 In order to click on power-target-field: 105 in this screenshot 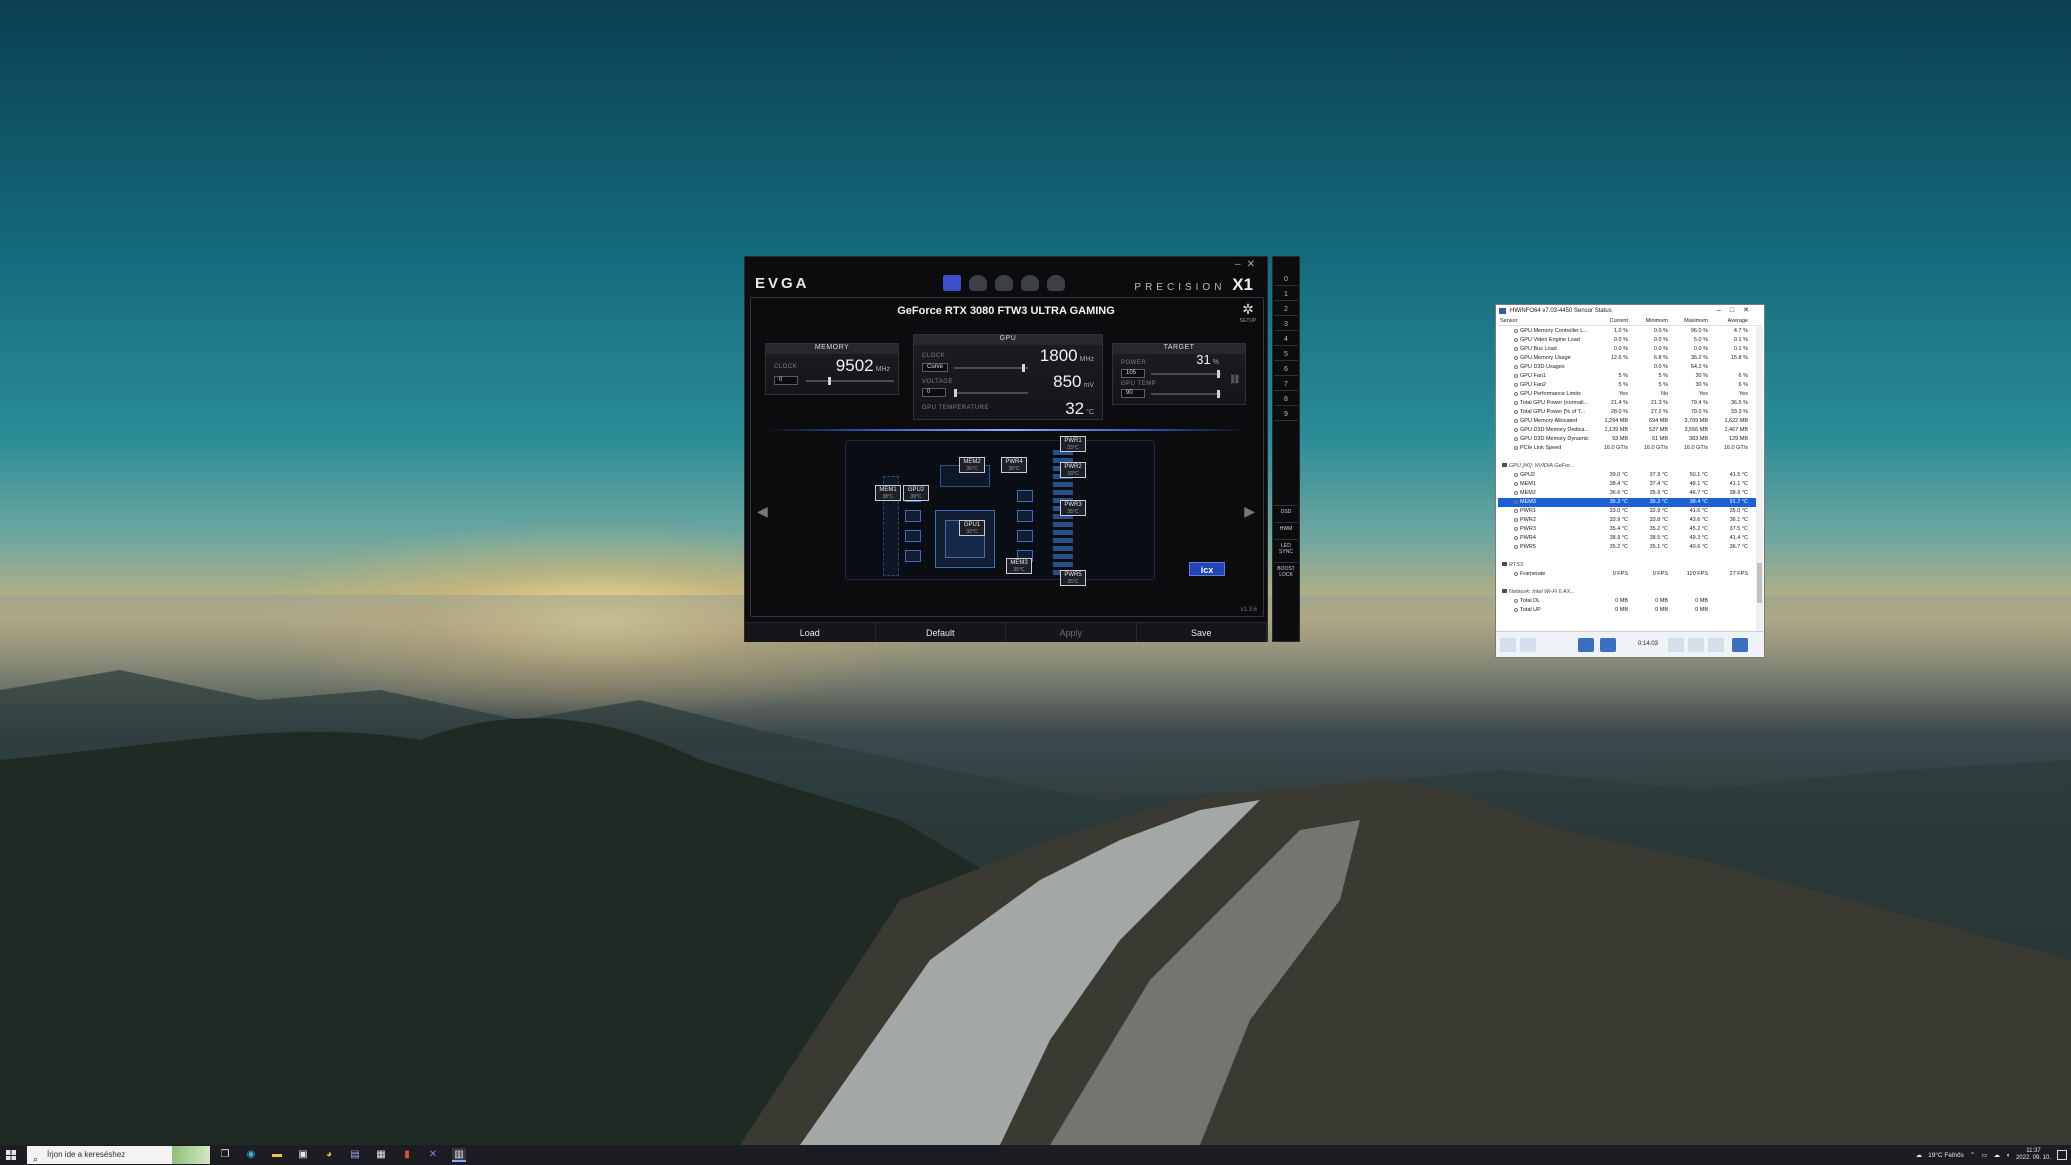, I will do `click(1133, 373)`.